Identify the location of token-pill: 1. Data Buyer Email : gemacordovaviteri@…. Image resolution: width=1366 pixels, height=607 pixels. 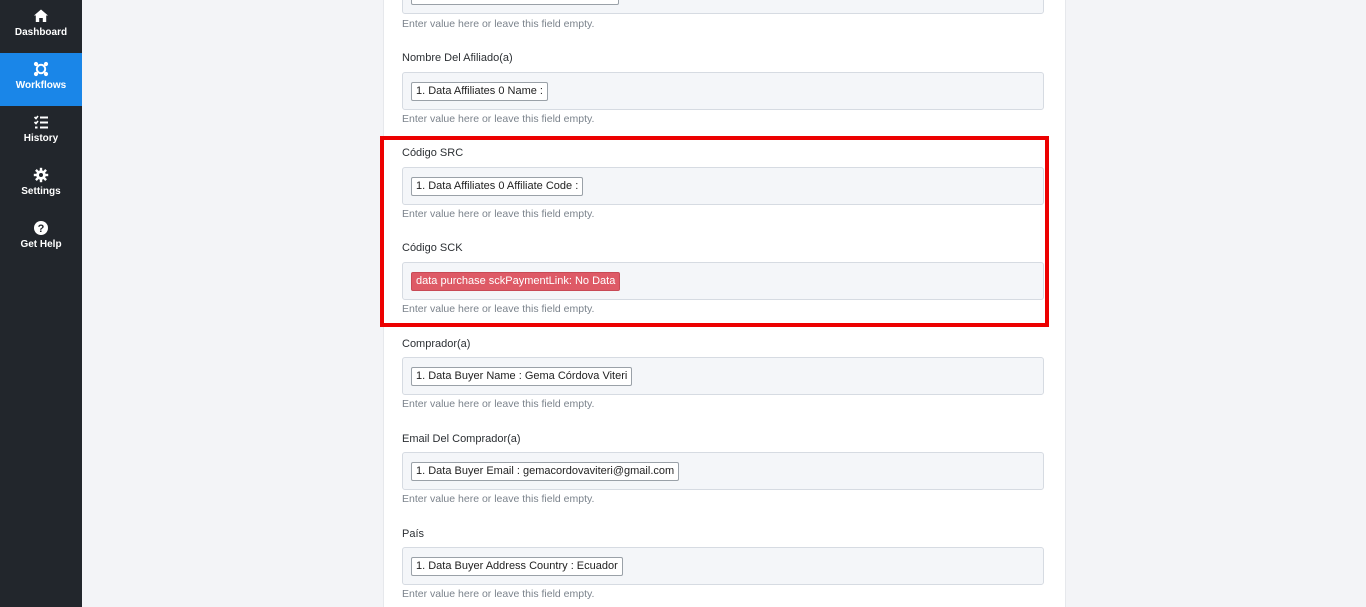
(545, 471).